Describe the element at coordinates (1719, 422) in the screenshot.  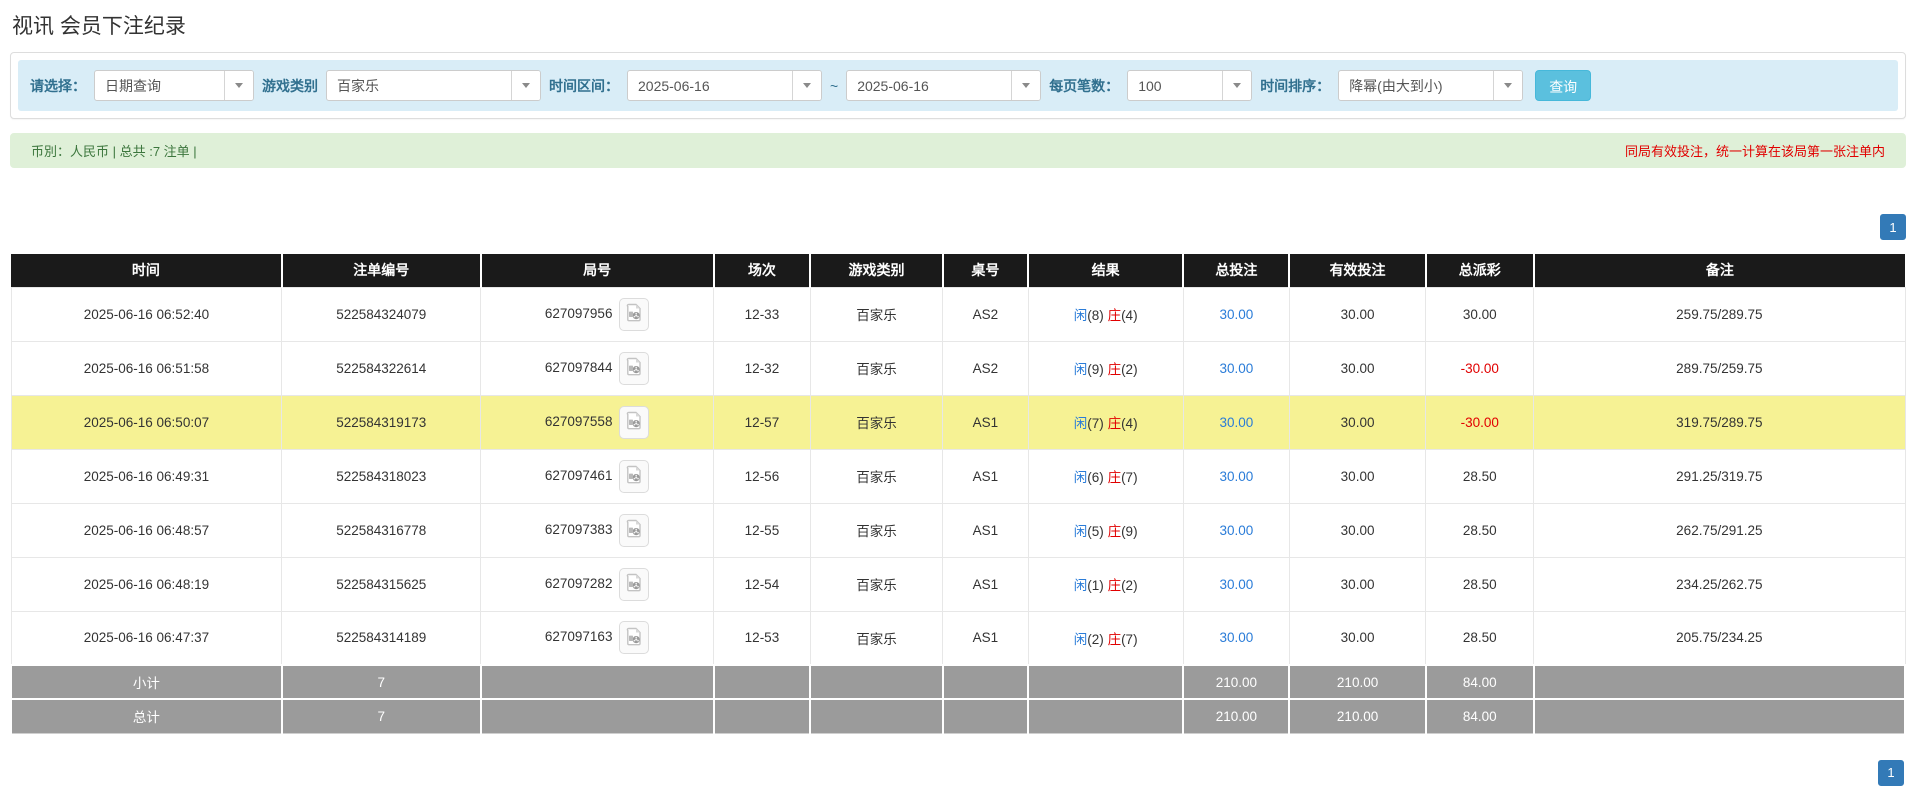
I see `cell-note: 319.75/289.75` at that location.